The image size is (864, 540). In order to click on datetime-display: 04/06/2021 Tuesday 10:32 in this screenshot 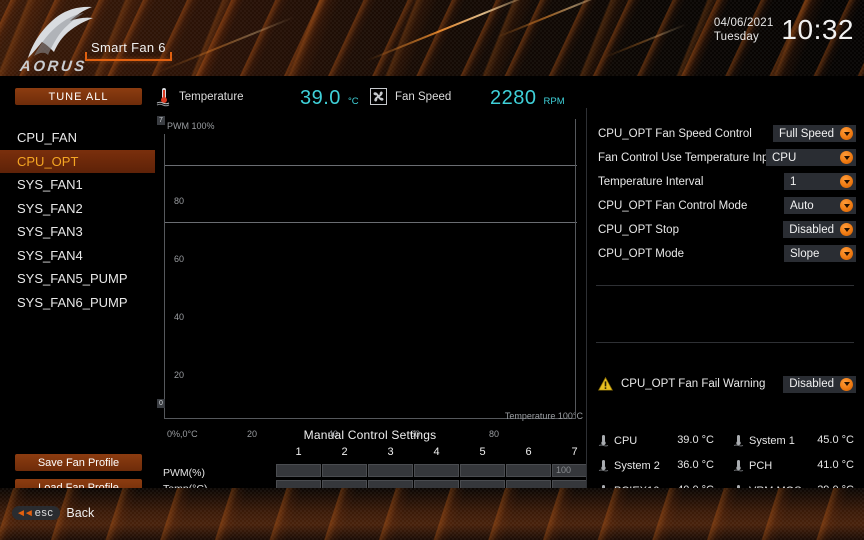, I will do `click(784, 30)`.